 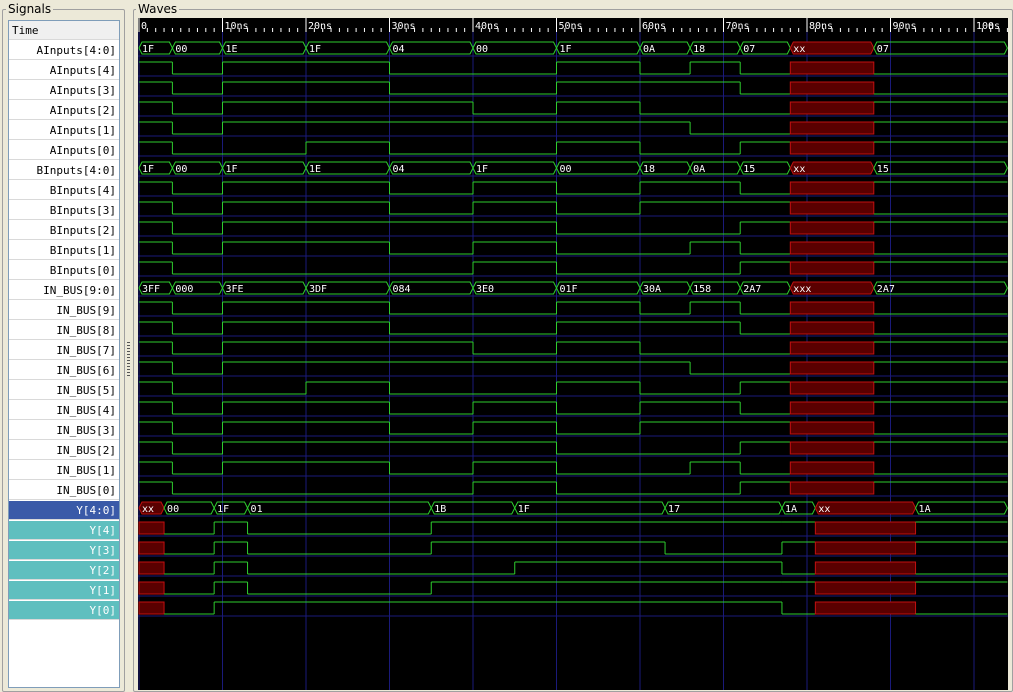 I want to click on signals-panel-title: Signals, so click(x=30, y=9).